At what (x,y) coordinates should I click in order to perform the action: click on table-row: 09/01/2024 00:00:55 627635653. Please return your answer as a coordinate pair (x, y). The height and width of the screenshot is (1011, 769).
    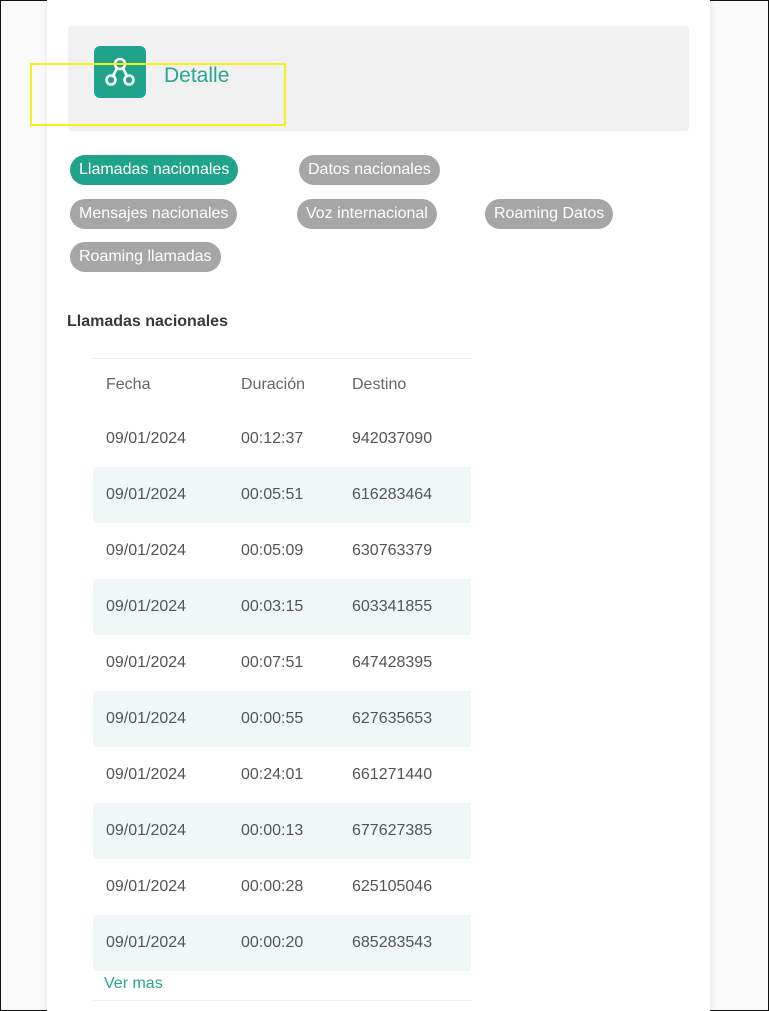
    Looking at the image, I should click on (282, 719).